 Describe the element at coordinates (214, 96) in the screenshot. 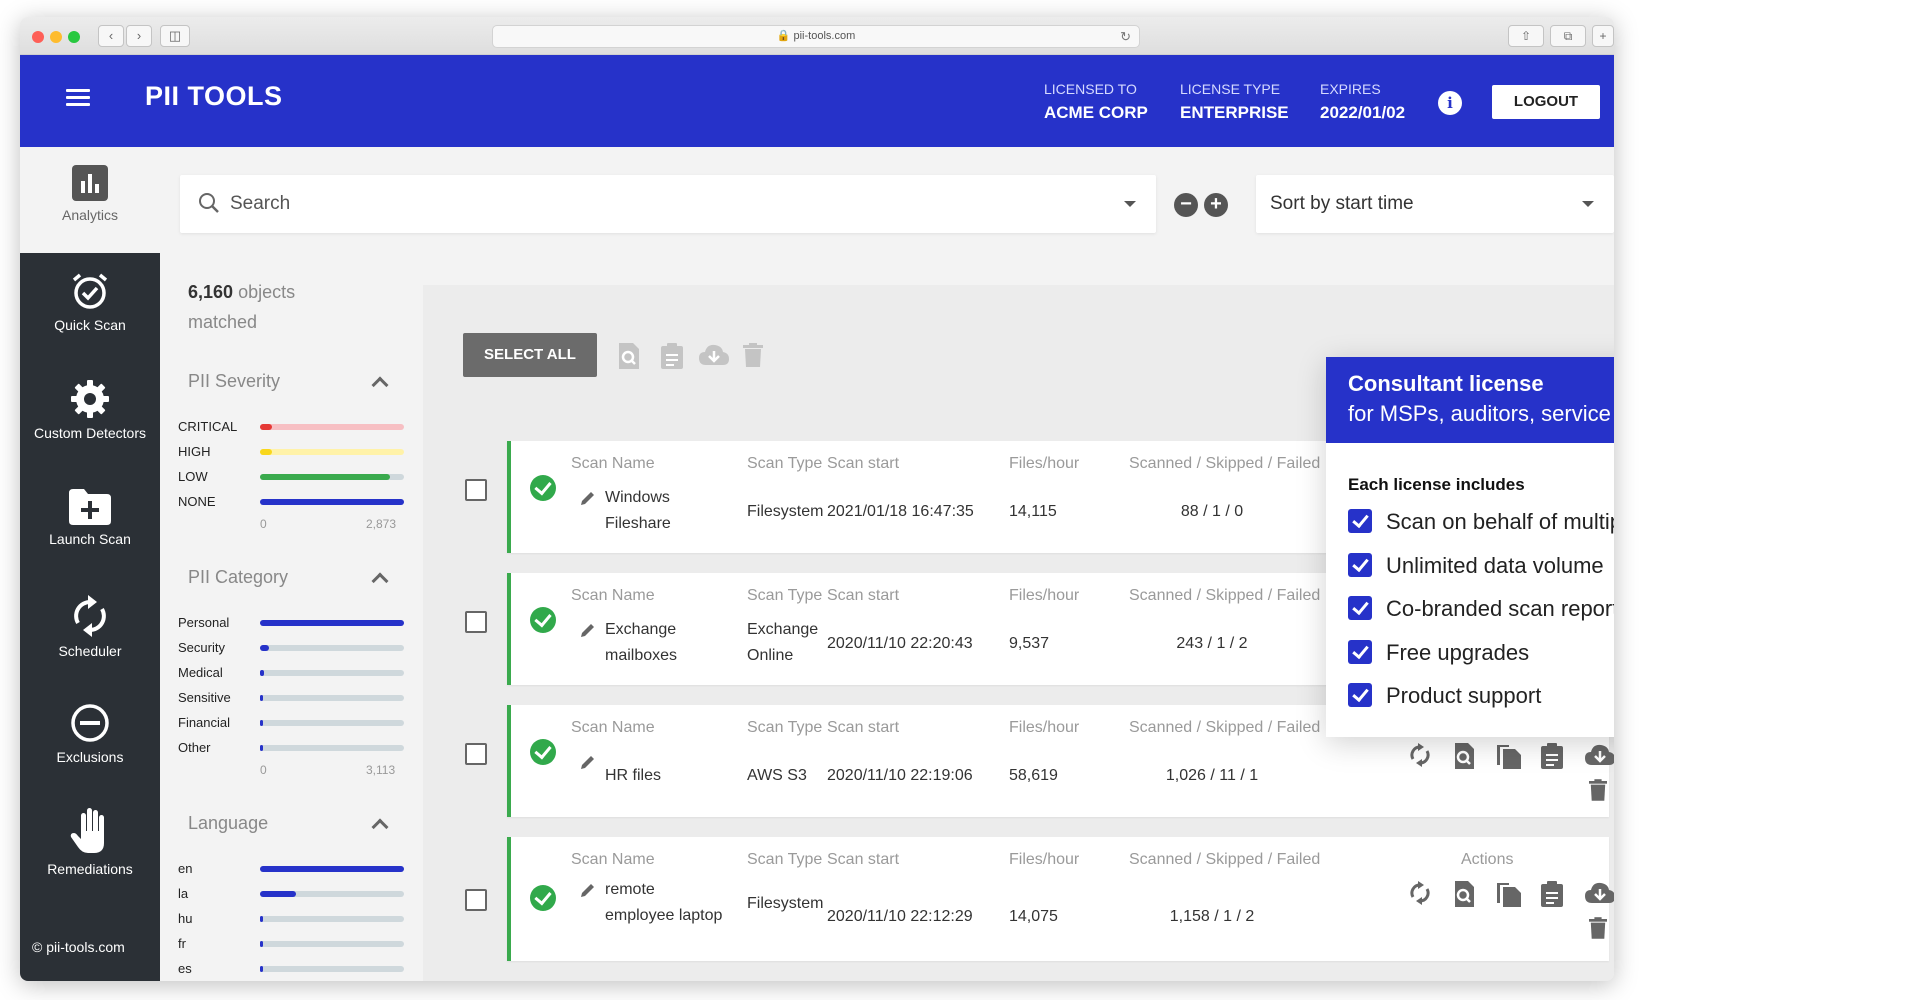

I see `app-logo: PII TOOLS` at that location.